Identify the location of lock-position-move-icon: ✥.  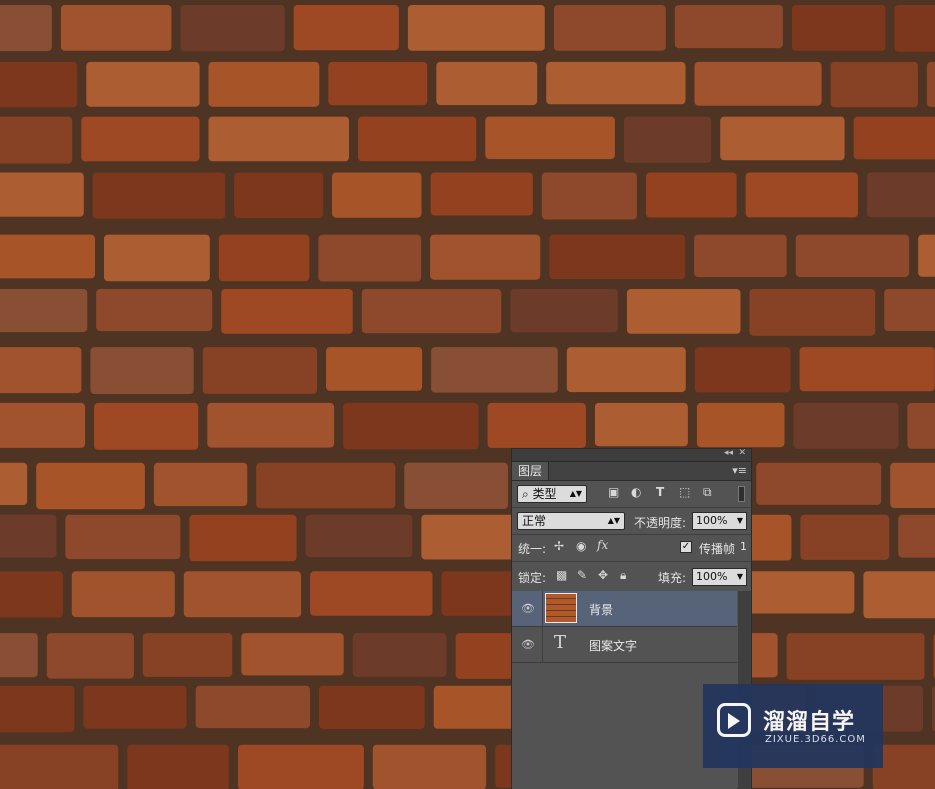
(603, 575).